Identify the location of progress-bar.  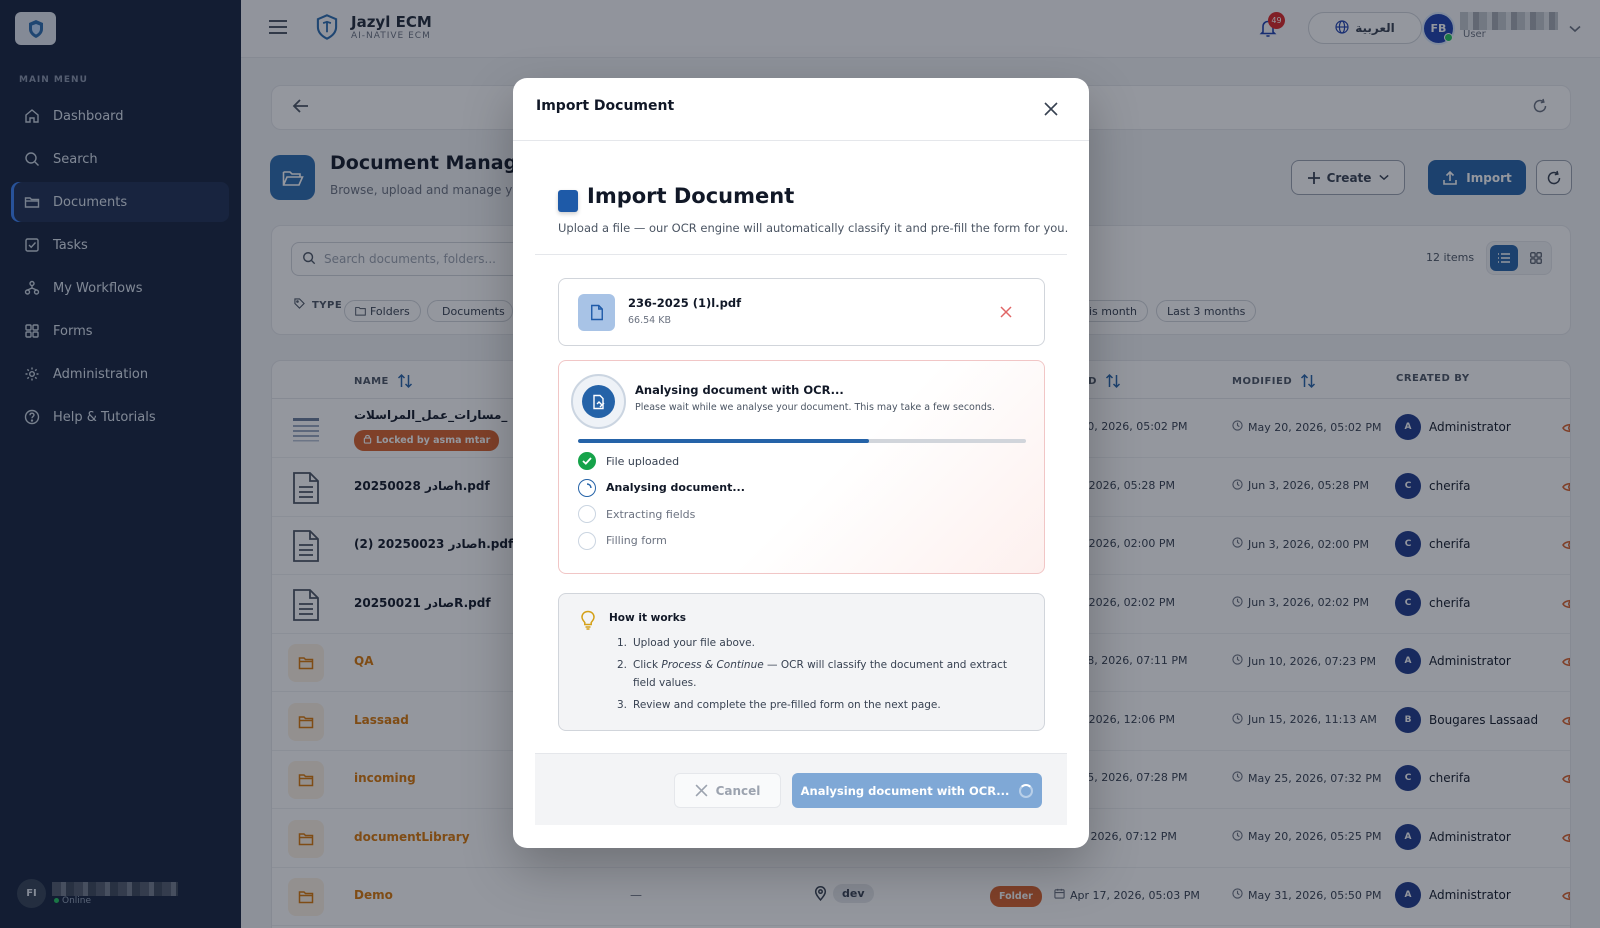
(802, 441).